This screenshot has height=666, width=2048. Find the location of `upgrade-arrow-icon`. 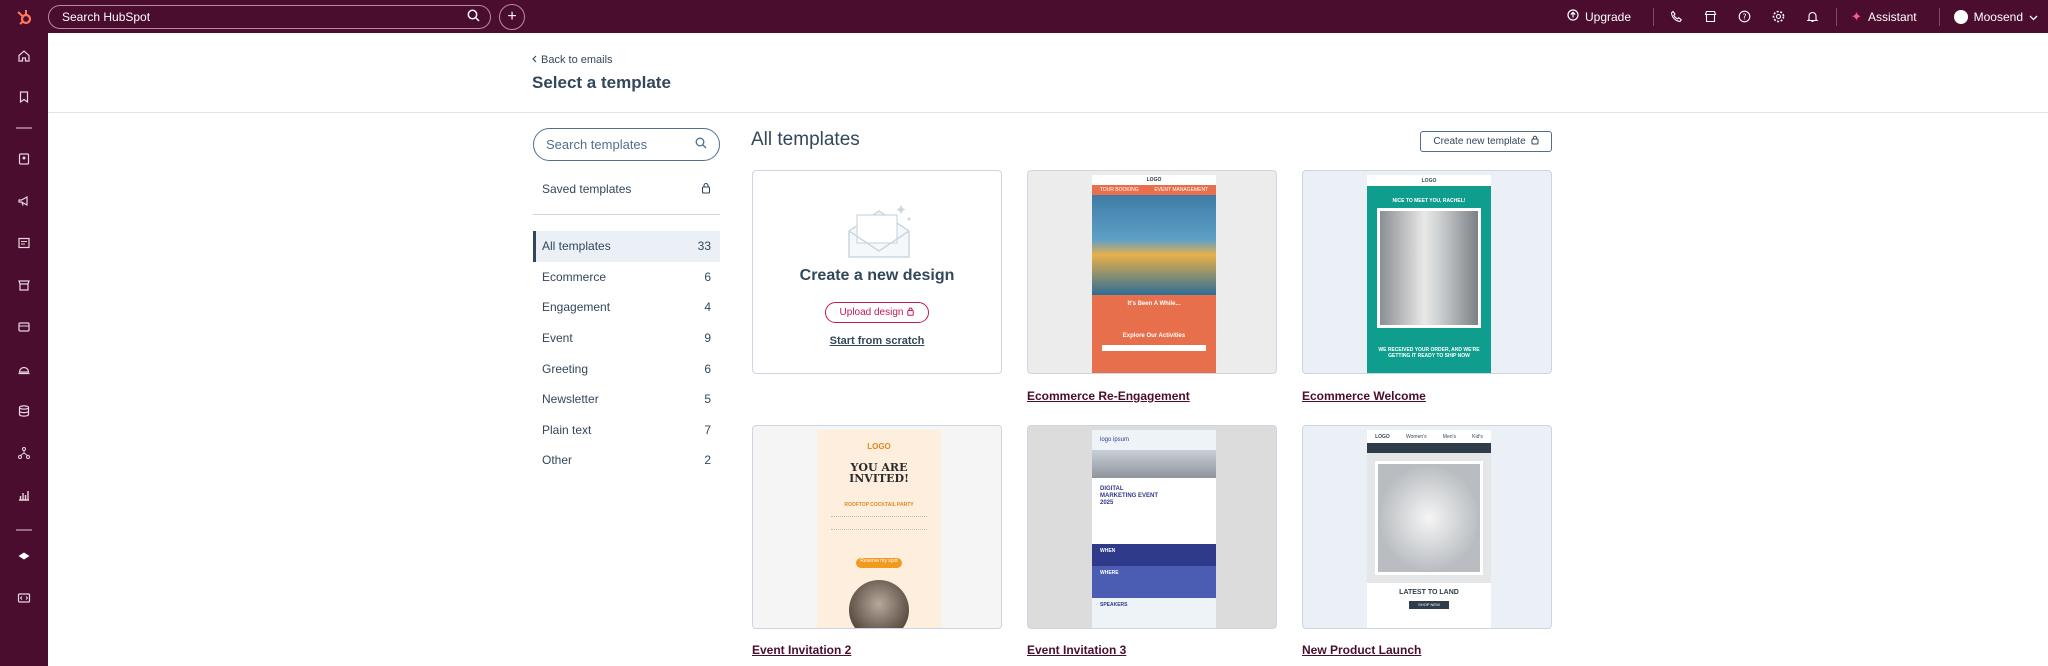

upgrade-arrow-icon is located at coordinates (1573, 16).